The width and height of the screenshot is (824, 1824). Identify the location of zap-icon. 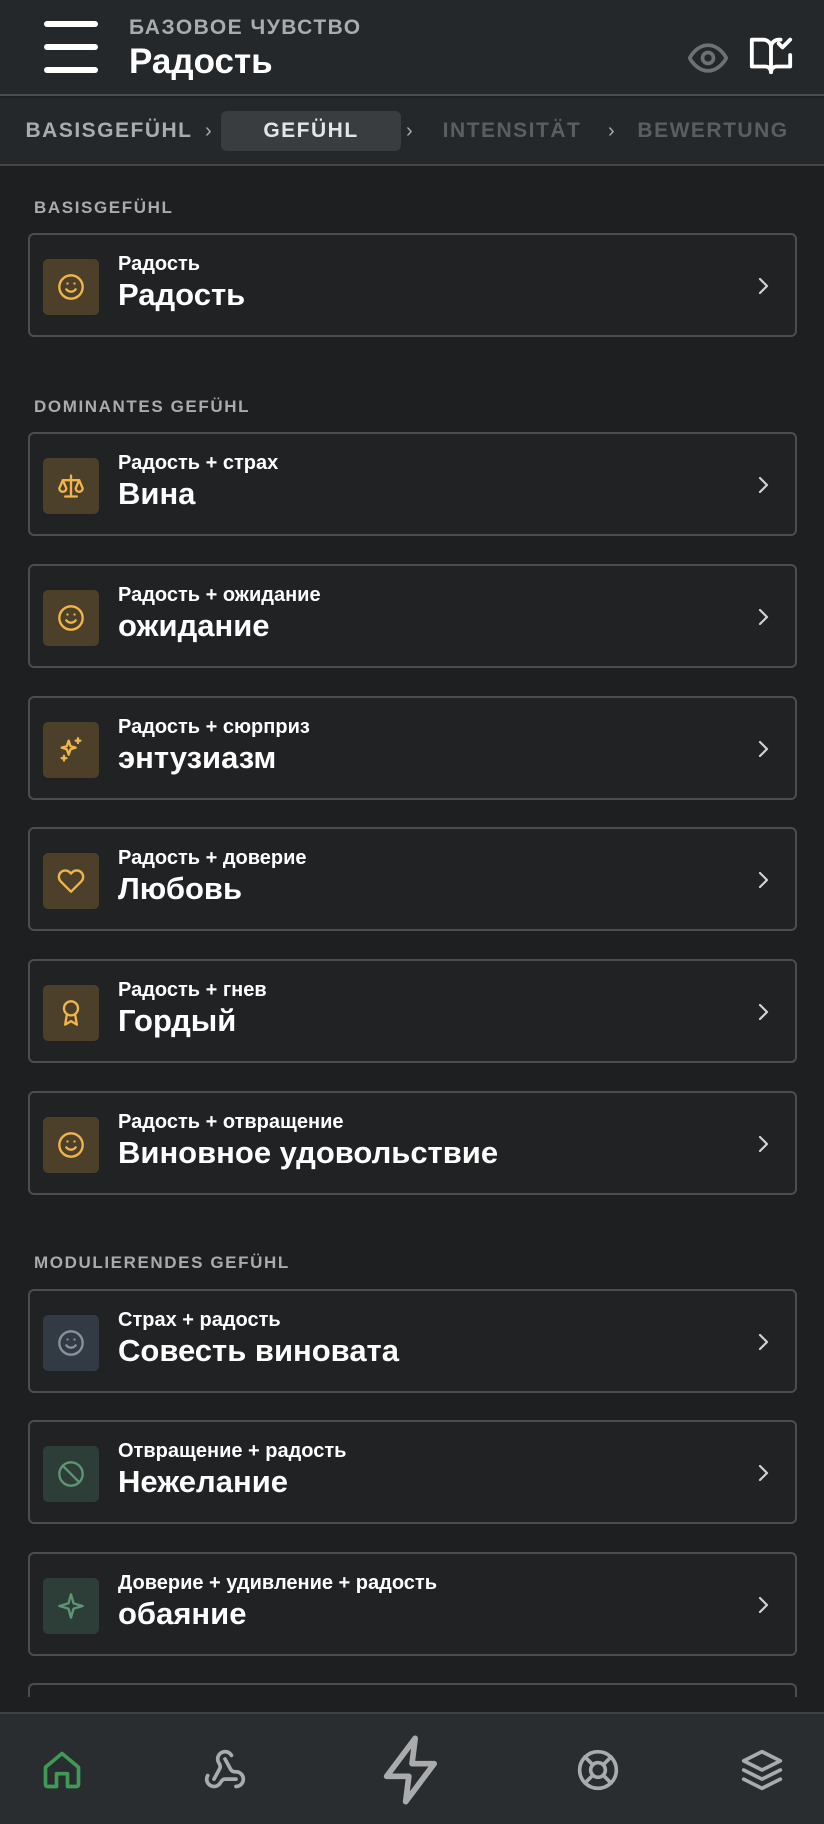
(412, 1770).